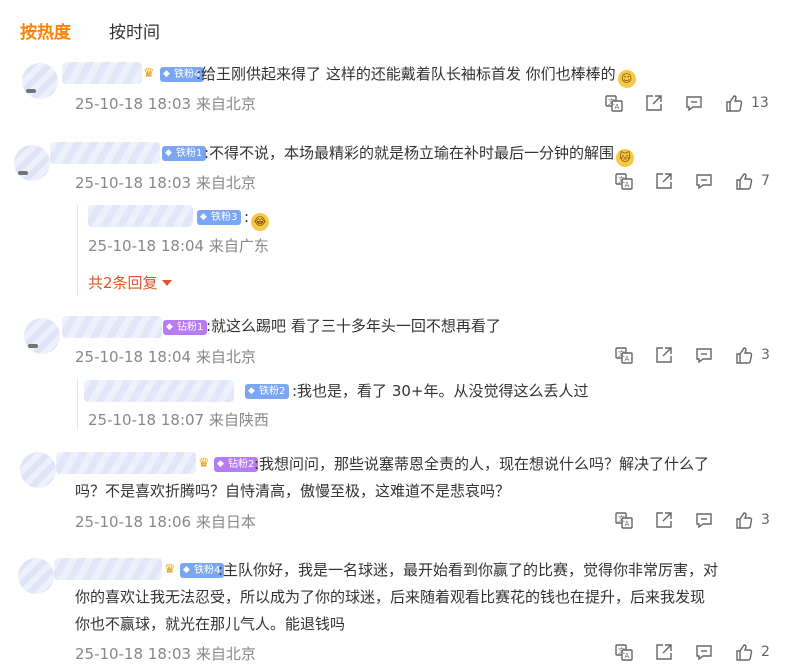 Image resolution: width=790 pixels, height=664 pixels. I want to click on comment-text-line3: 你也不赢球，就光在那儿气人。能退钱吗, so click(210, 624).